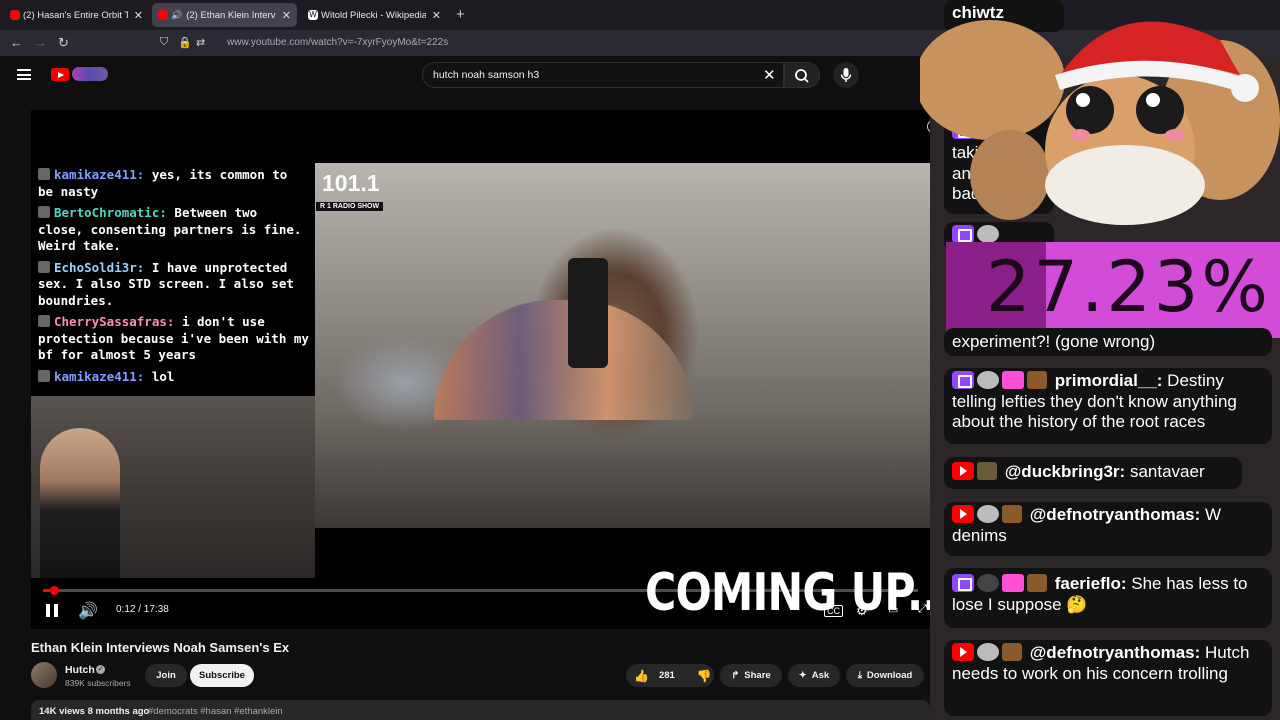 The image size is (1280, 720). I want to click on reload-icon: ↻, so click(63, 43).